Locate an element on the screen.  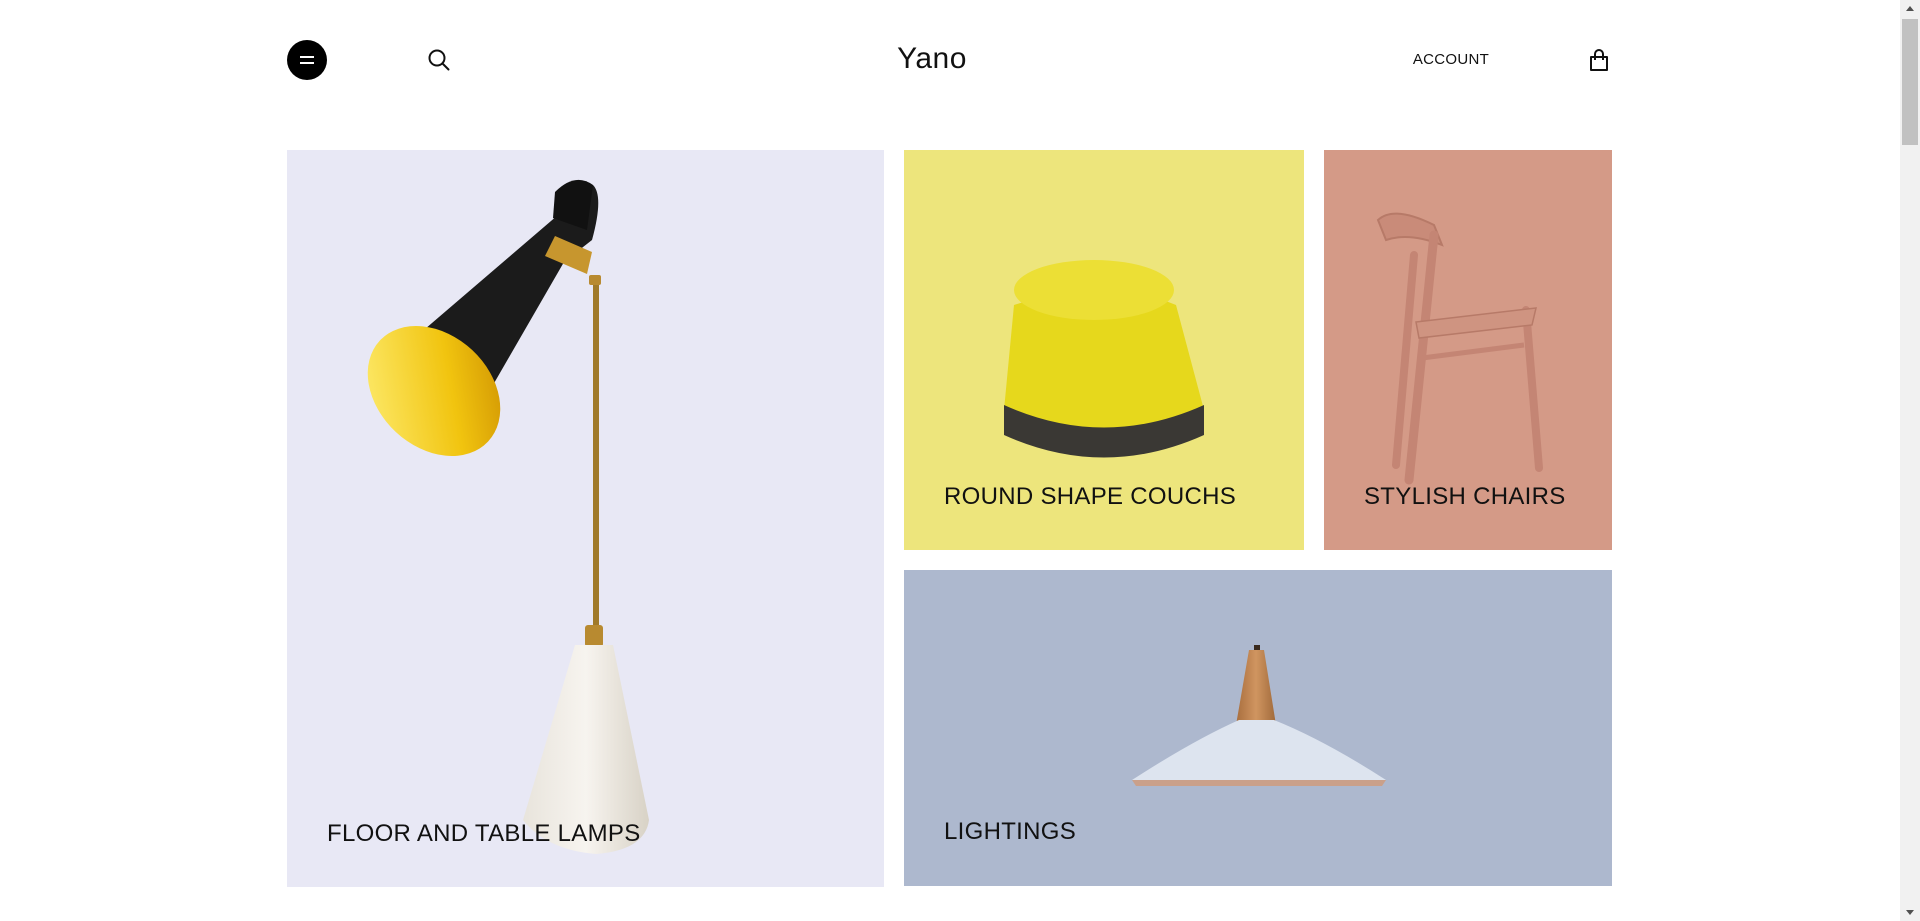
site-header: Yano ACCOUNT is located at coordinates (950, 60).